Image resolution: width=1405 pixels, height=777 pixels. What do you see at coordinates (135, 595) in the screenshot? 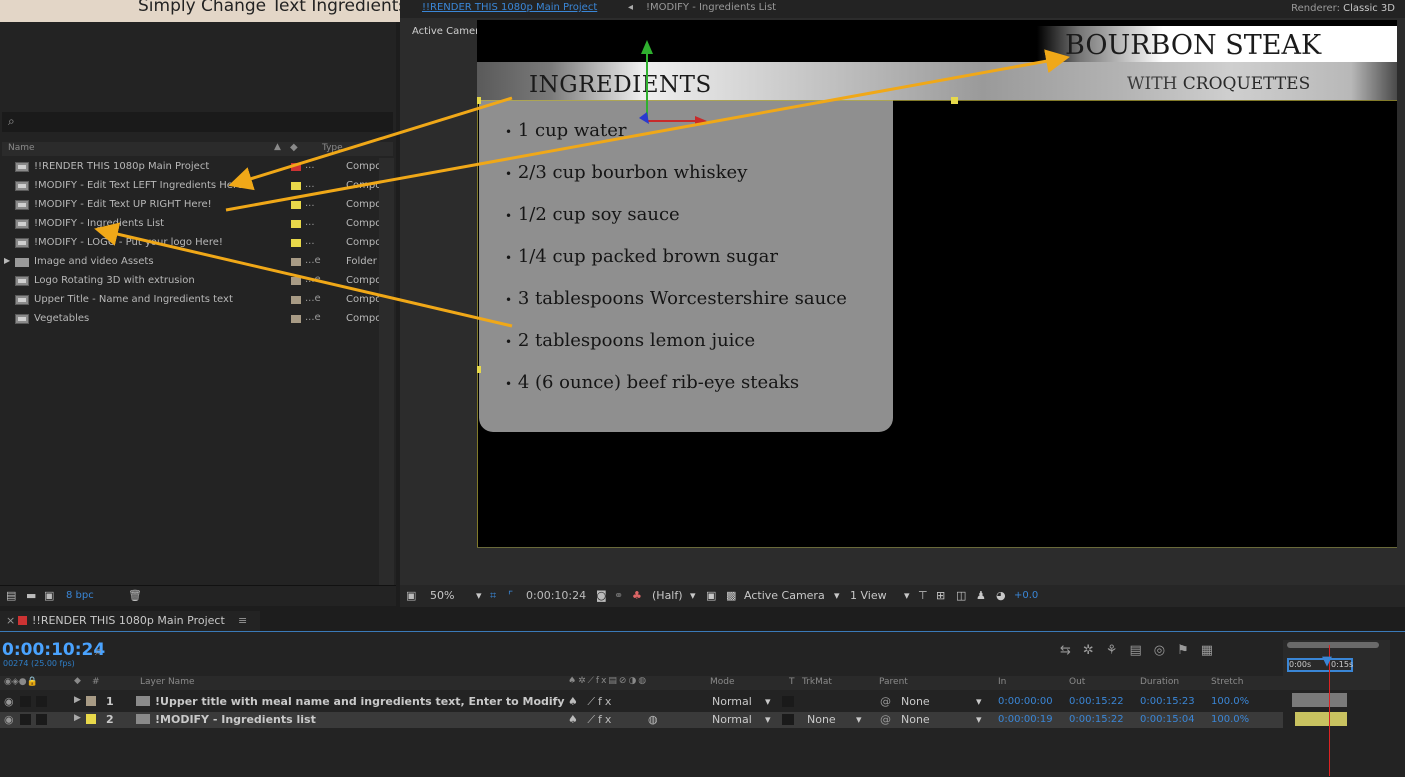
I see `trash-icon: 🗑` at bounding box center [135, 595].